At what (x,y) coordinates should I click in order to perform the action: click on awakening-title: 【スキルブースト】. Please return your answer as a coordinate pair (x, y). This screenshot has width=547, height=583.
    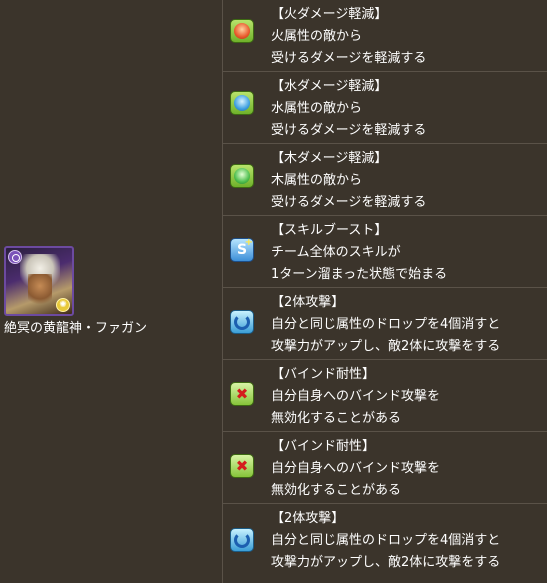
    Looking at the image, I should click on (329, 230).